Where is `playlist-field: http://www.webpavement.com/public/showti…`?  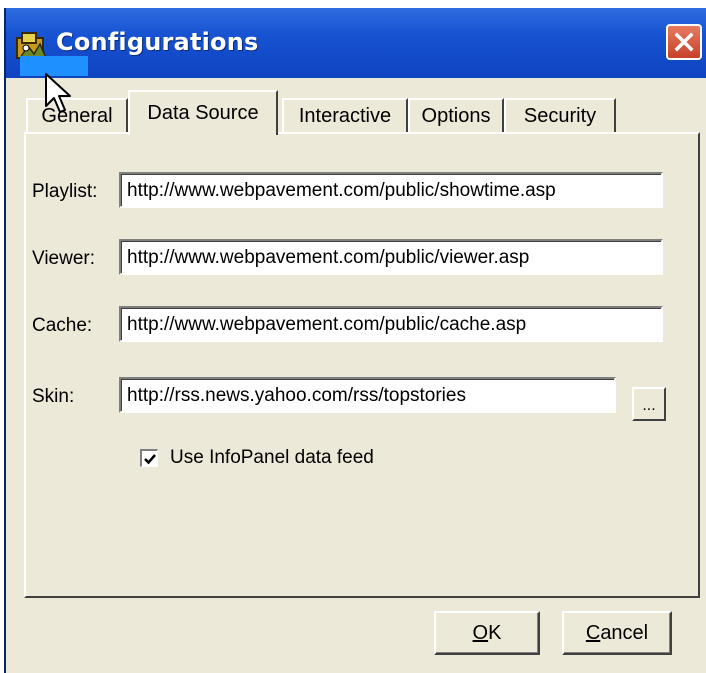 playlist-field: http://www.webpavement.com/public/showti… is located at coordinates (391, 190).